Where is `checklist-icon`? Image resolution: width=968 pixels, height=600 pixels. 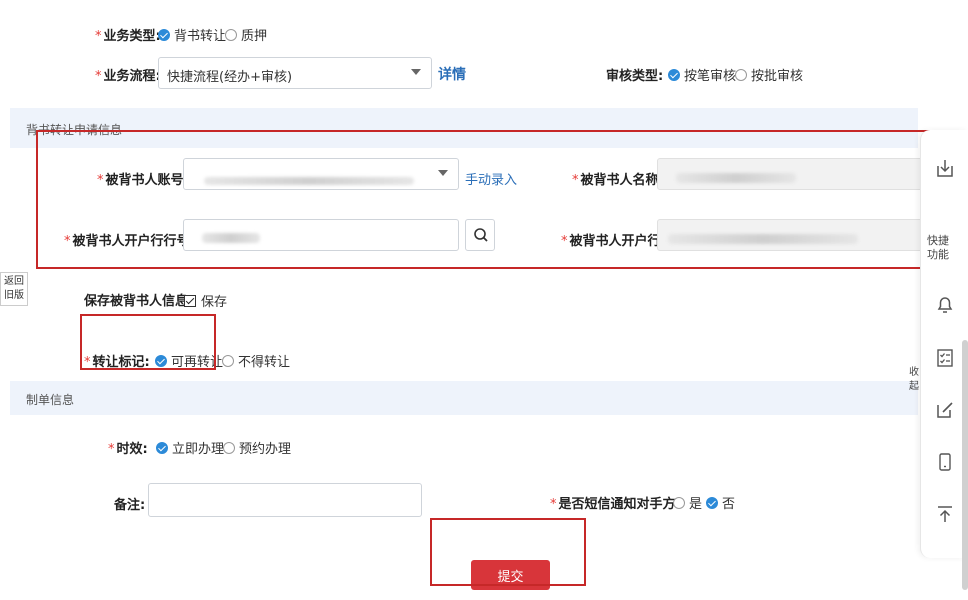 checklist-icon is located at coordinates (945, 358).